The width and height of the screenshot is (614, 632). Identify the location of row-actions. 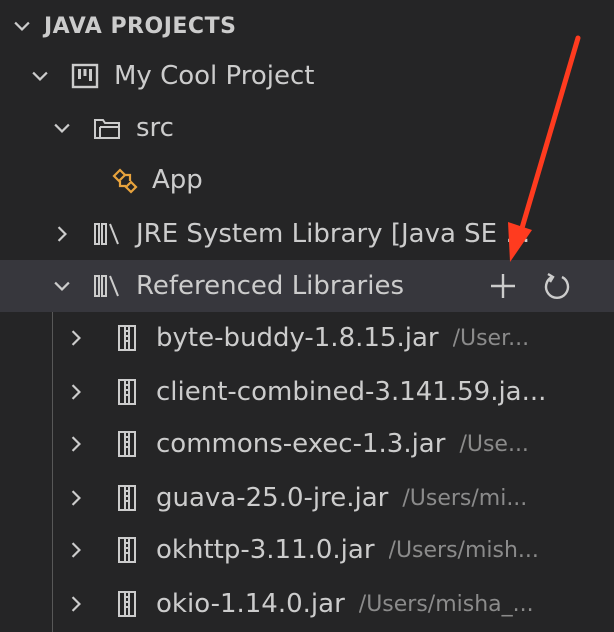
(530, 286).